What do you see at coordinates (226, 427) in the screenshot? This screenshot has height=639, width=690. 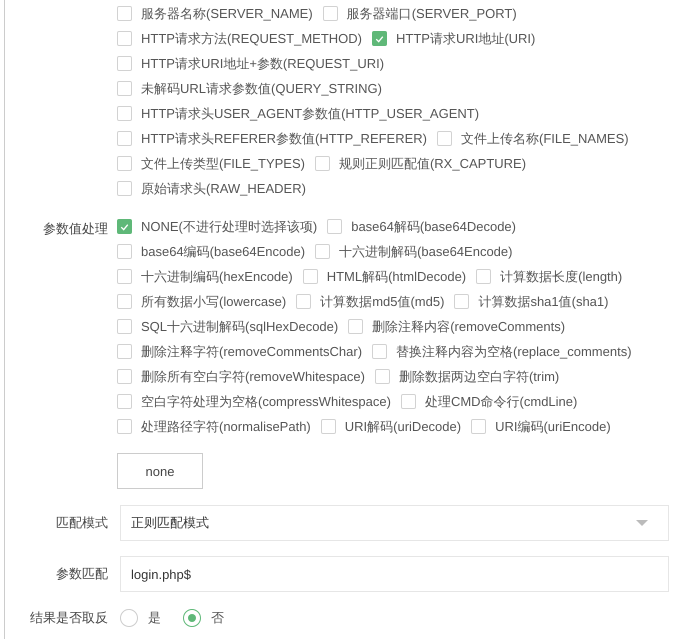 I see `checkbox-label: 处理路径字符(normalisePath)` at bounding box center [226, 427].